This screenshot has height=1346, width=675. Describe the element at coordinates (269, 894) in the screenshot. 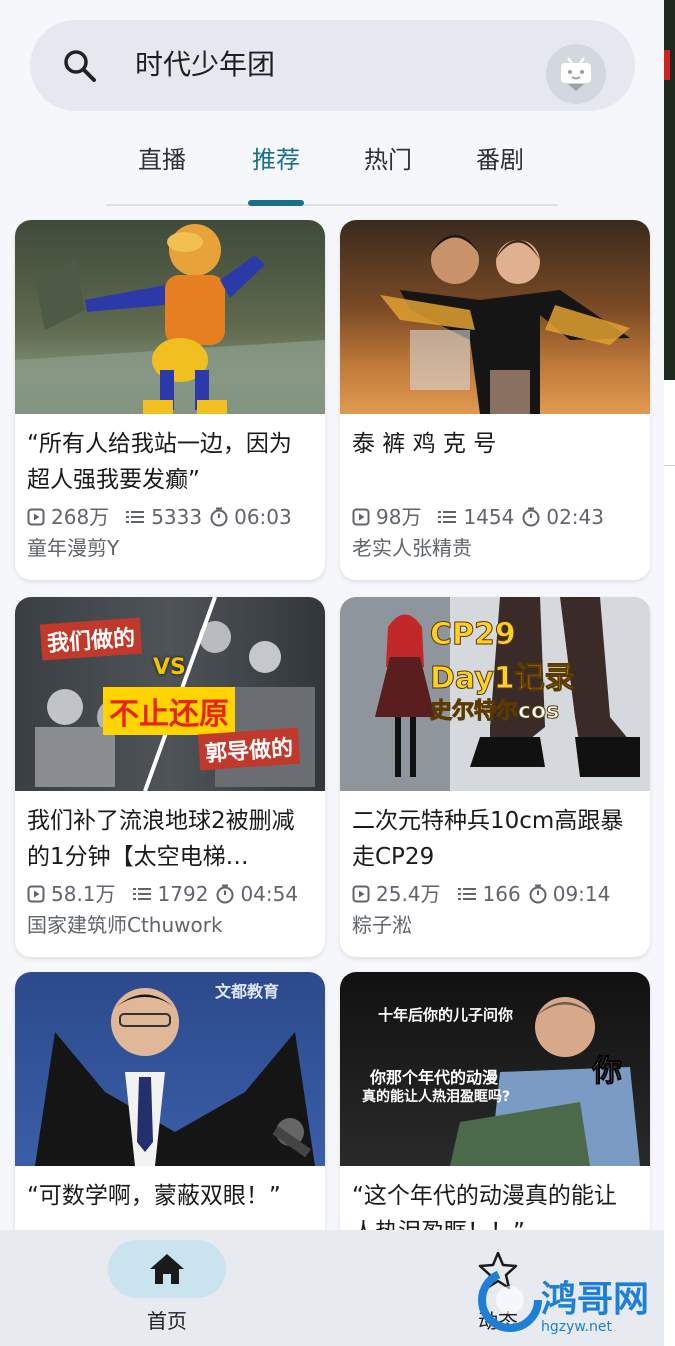

I see `video-duration: 04:54` at that location.